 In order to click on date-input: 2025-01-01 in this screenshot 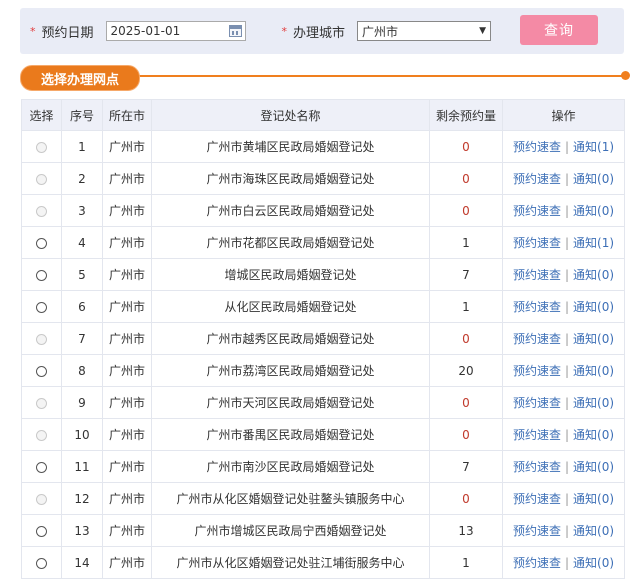, I will do `click(175, 31)`.